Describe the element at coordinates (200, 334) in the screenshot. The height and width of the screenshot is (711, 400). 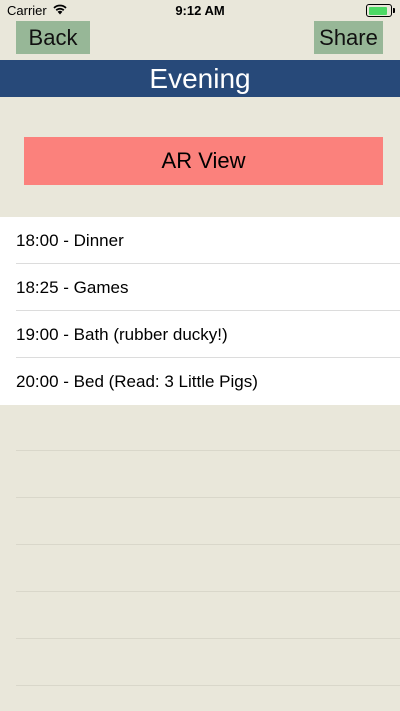
I see `list-item: 19:00 - Bath (rubber ducky!)` at that location.